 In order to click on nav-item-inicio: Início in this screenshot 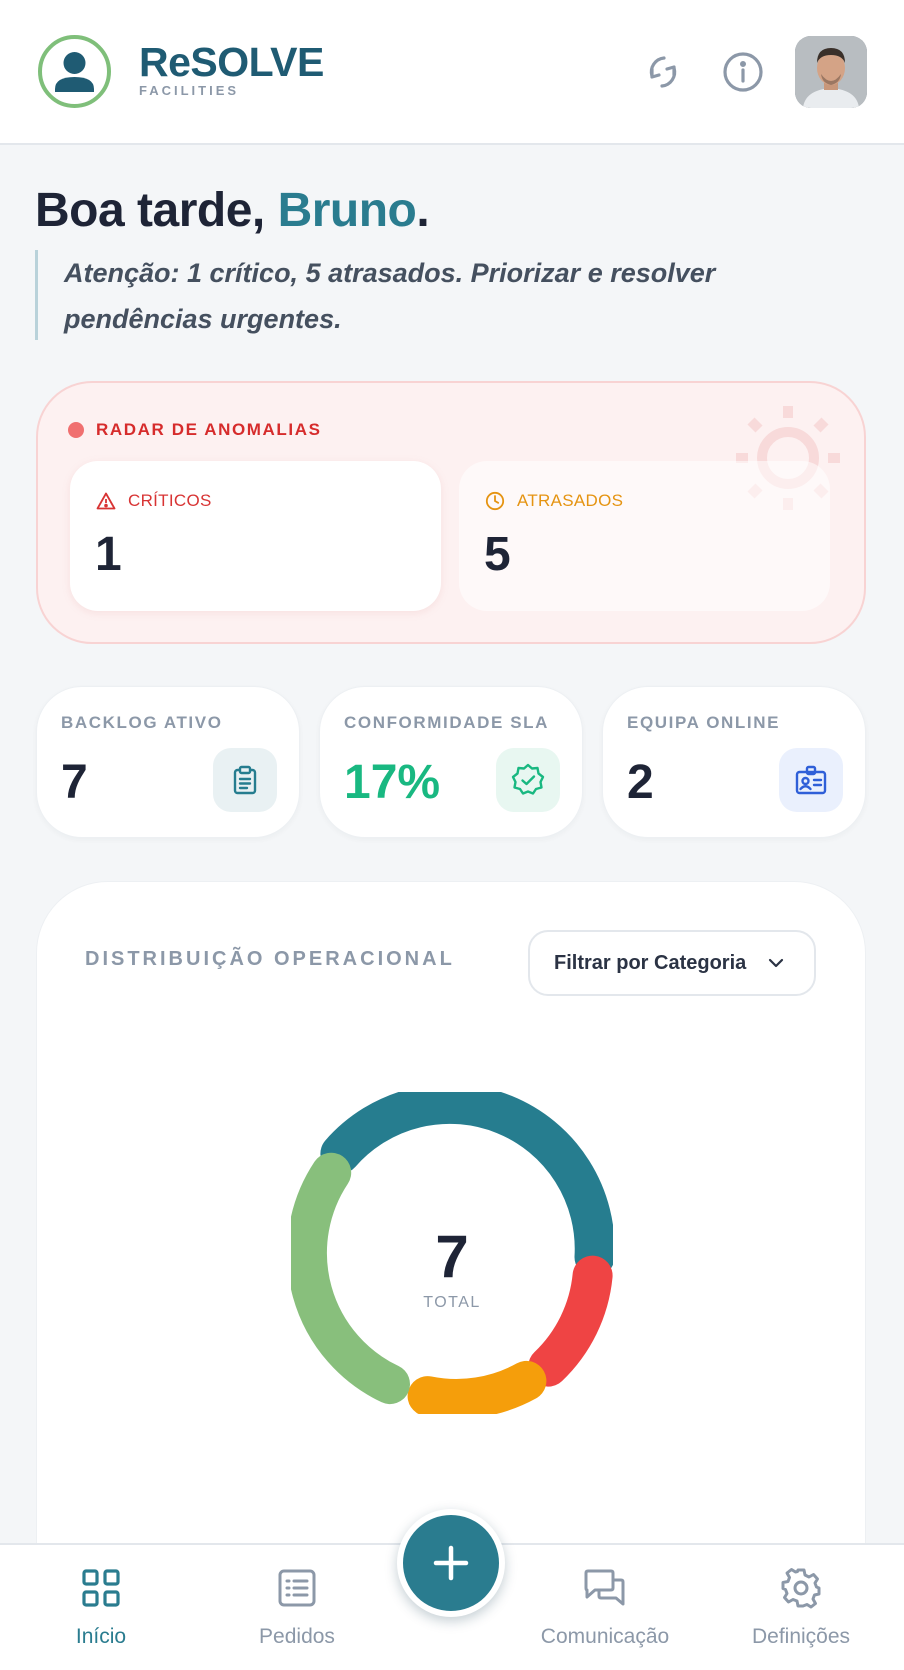, I will do `click(101, 1606)`.